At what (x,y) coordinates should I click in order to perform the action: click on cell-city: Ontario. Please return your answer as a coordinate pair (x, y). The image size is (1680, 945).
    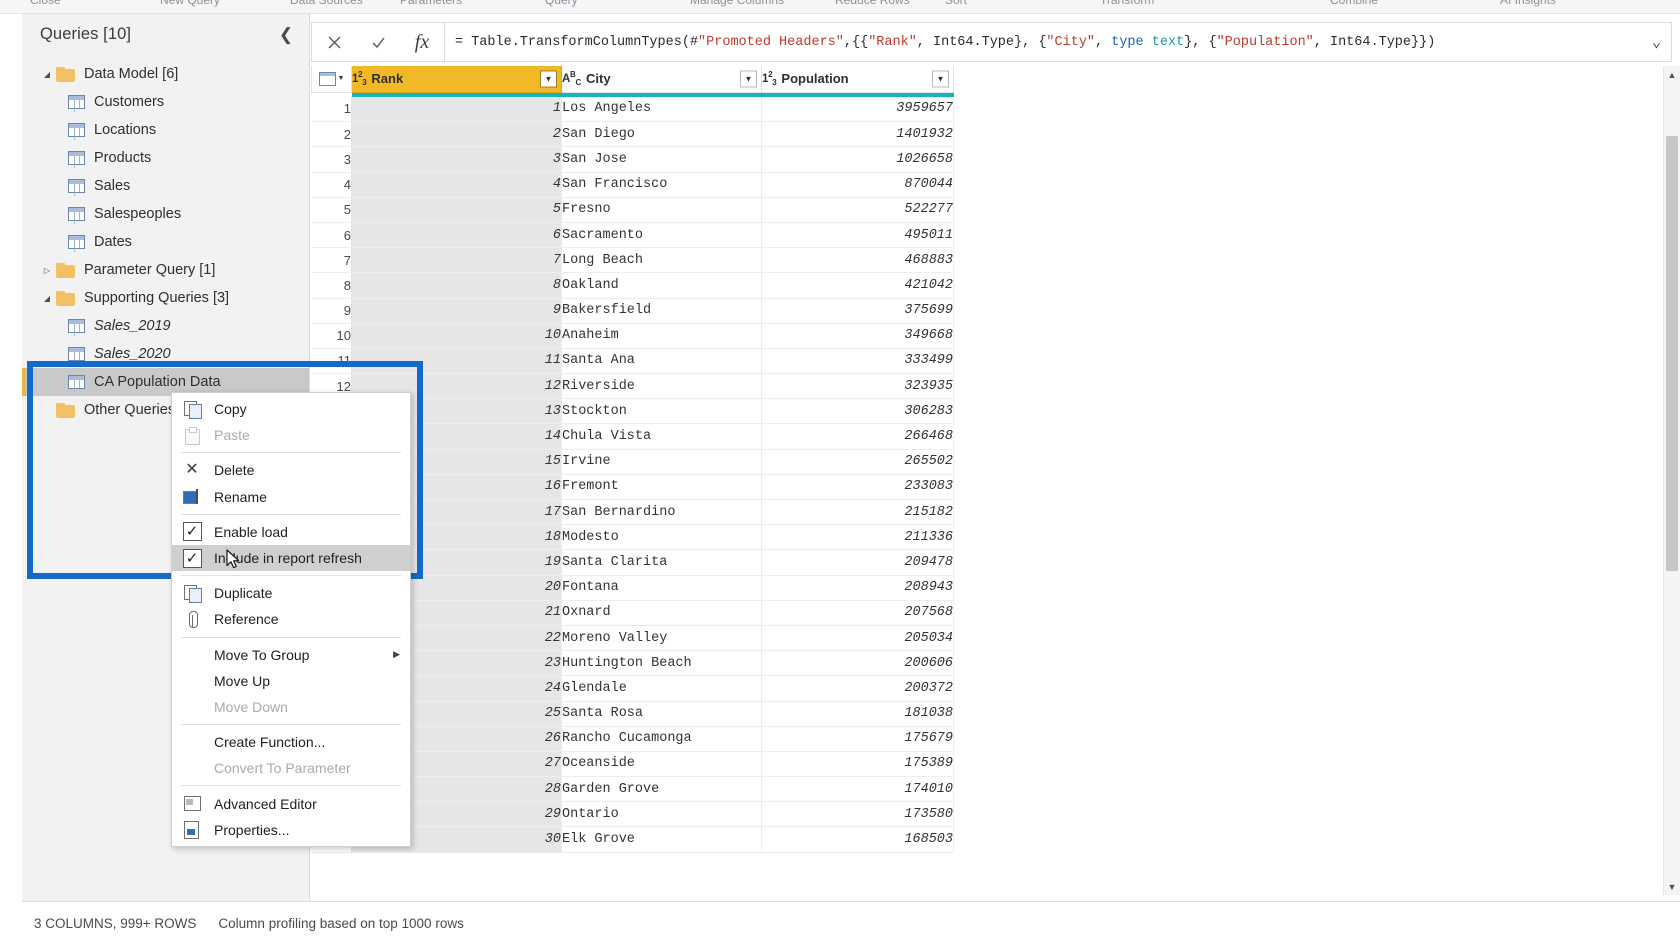
    Looking at the image, I should click on (661, 814).